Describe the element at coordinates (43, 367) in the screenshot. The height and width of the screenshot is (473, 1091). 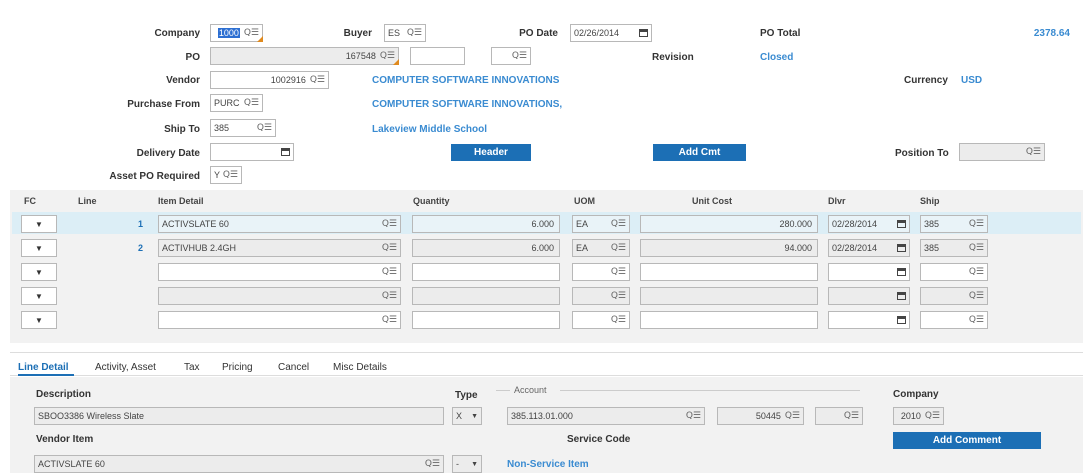
I see `tab-line-detail: Line Detail` at that location.